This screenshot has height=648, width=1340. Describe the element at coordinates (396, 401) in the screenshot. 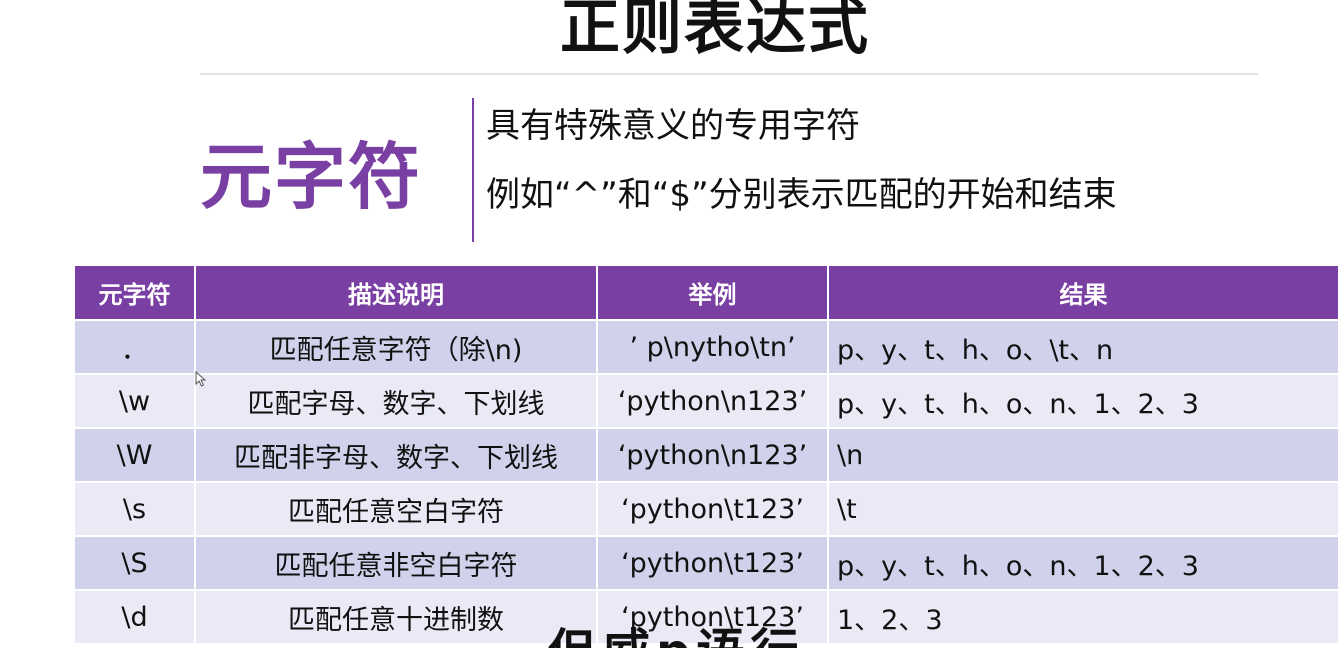

I see `cell-description: 匹配字母、数字、下划线` at that location.